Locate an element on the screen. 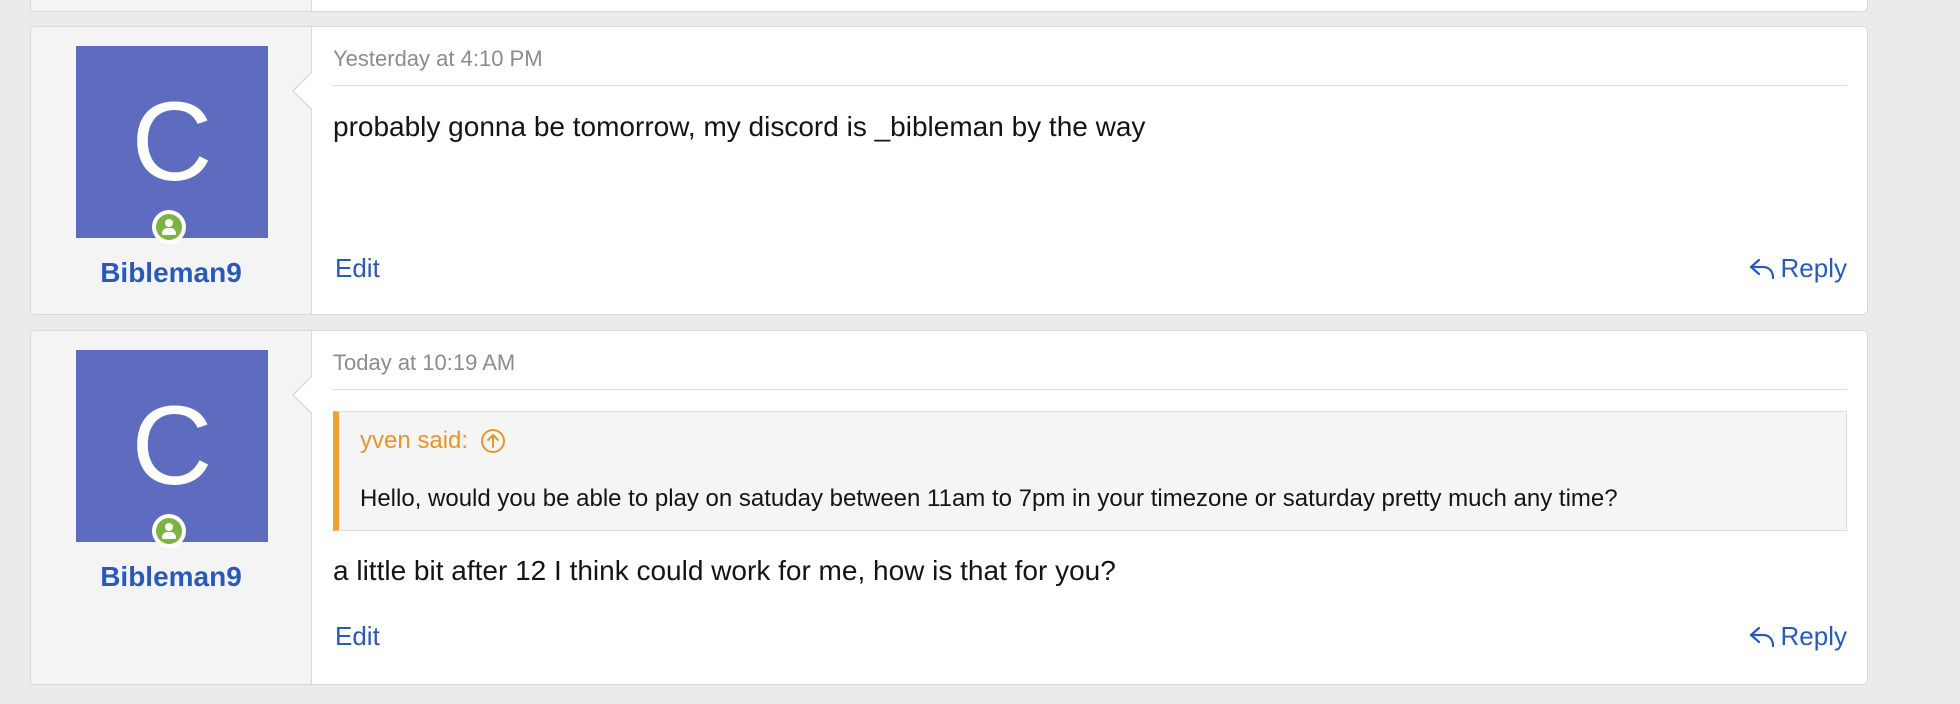 Image resolution: width=1960 pixels, height=704 pixels. post-date: Yesterday at 4:10 PM is located at coordinates (1090, 66).